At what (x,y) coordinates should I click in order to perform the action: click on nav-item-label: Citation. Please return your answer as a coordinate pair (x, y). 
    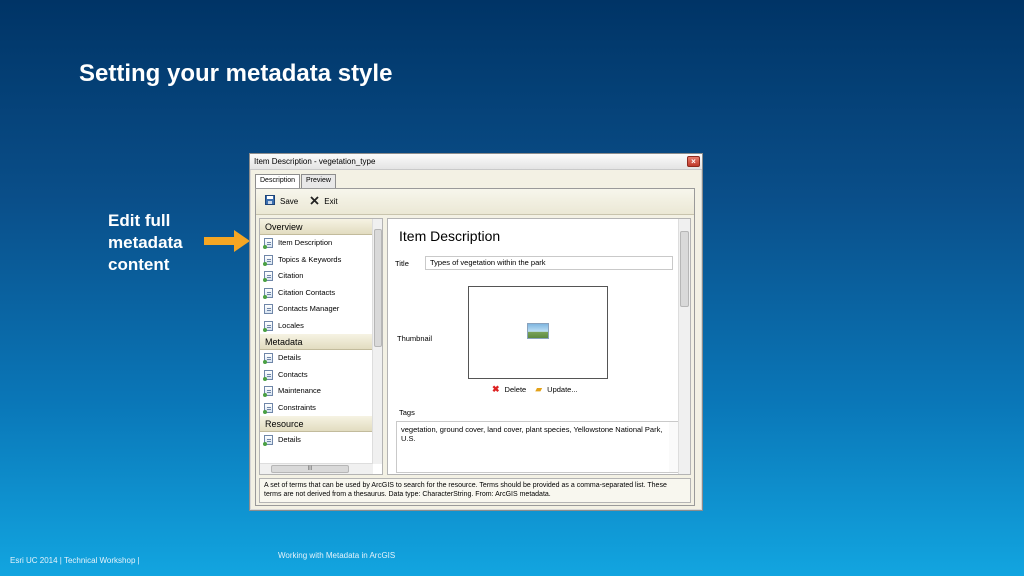
    Looking at the image, I should click on (291, 276).